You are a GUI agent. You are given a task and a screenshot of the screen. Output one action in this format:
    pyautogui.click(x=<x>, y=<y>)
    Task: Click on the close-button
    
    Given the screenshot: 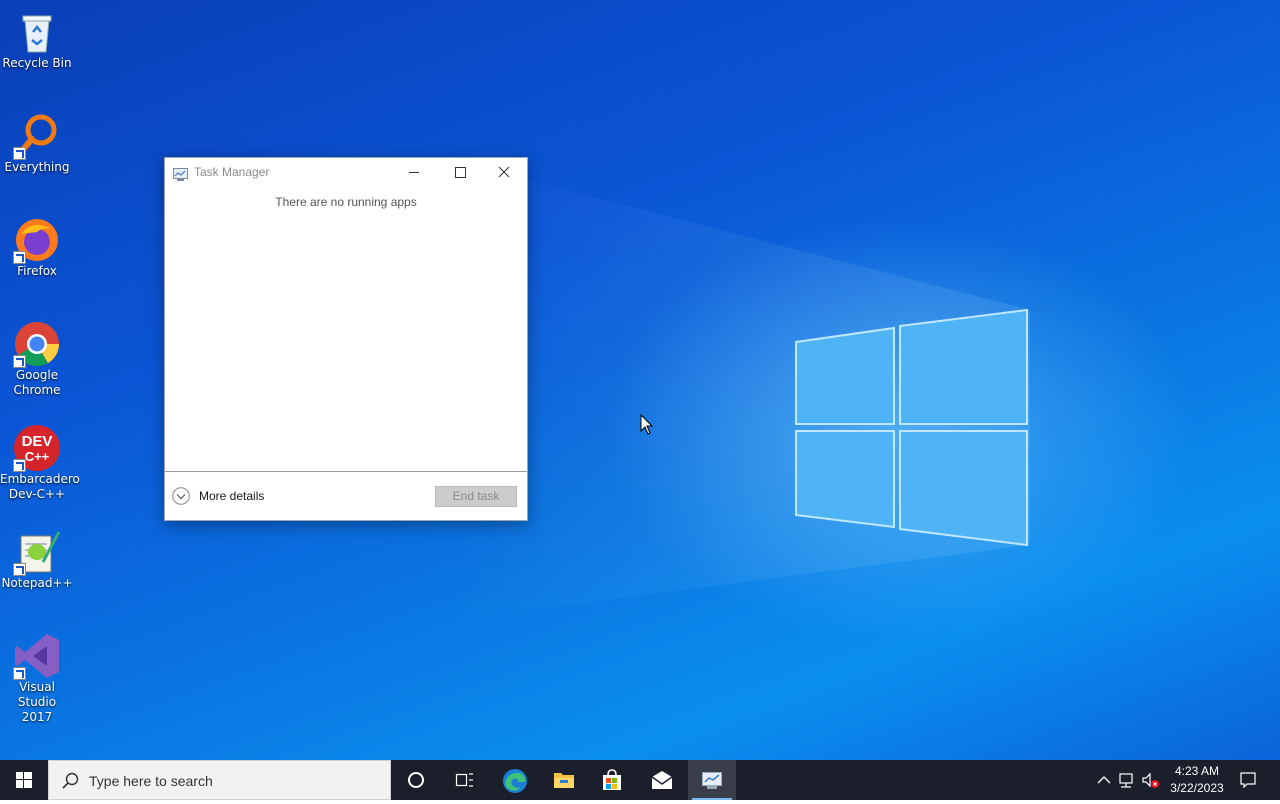 What is the action you would take?
    pyautogui.click(x=504, y=172)
    